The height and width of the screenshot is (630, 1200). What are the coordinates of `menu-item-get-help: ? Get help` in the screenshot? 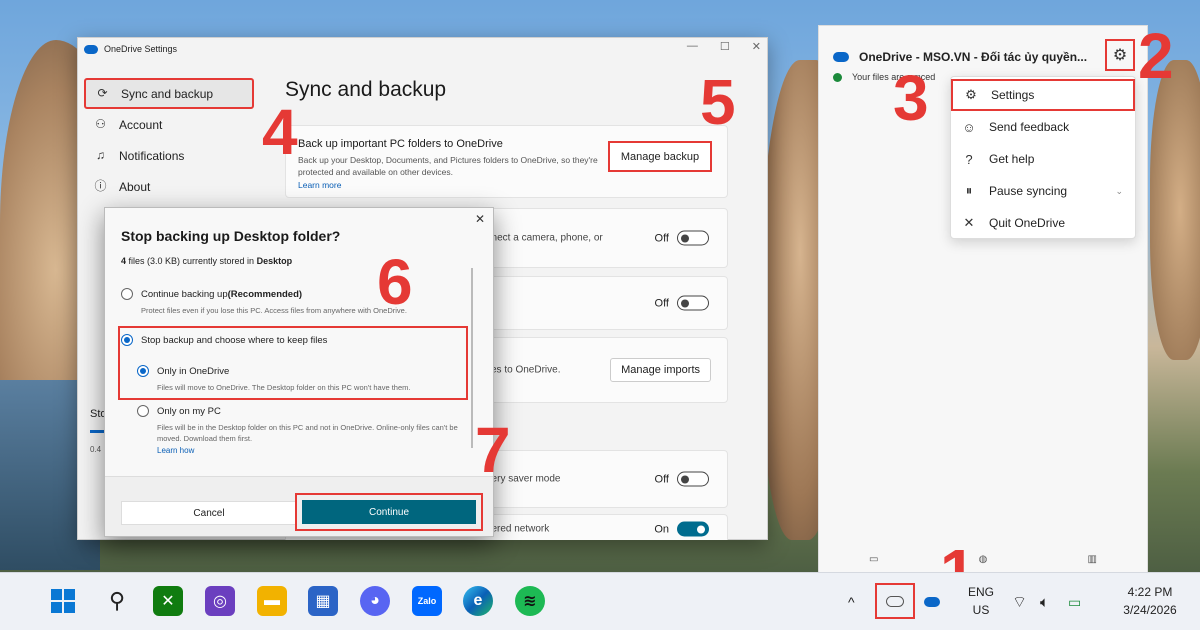 It's located at (1043, 159).